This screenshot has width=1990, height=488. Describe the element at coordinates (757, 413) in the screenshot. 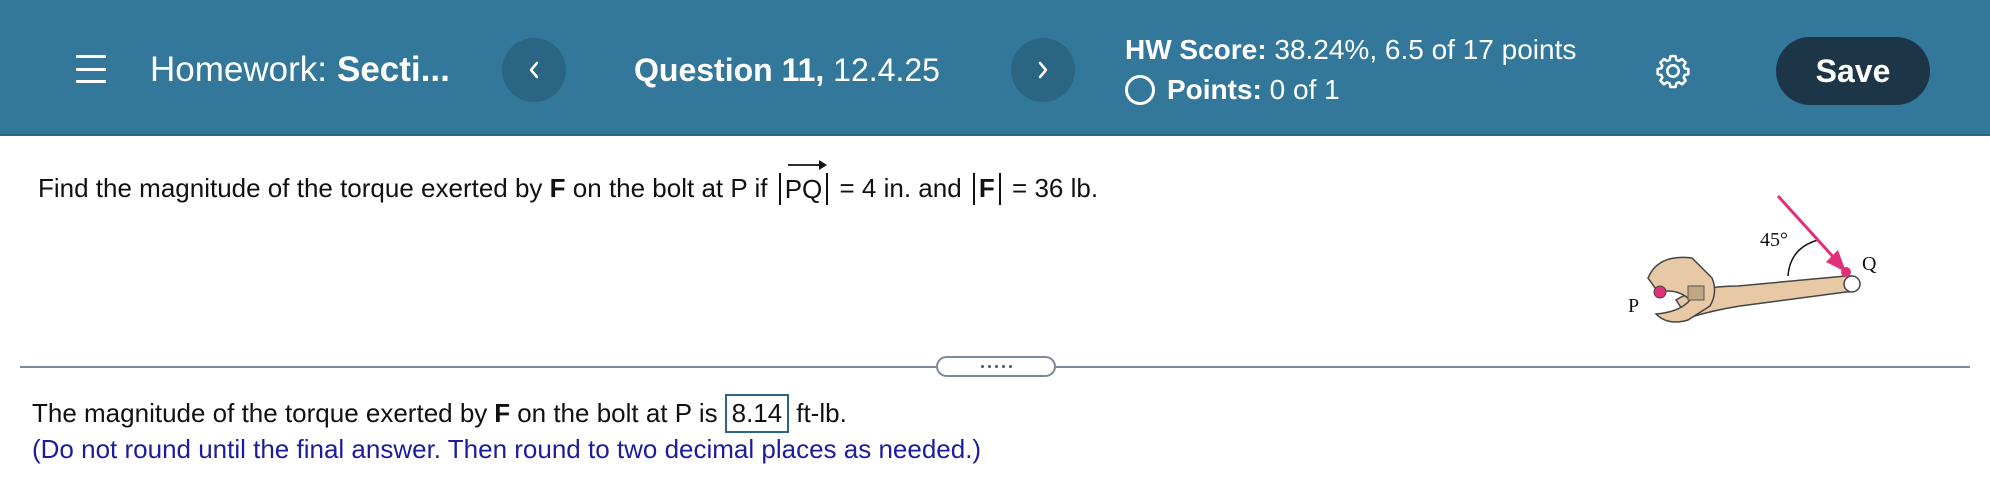

I see `answer-input: 8.14` at that location.